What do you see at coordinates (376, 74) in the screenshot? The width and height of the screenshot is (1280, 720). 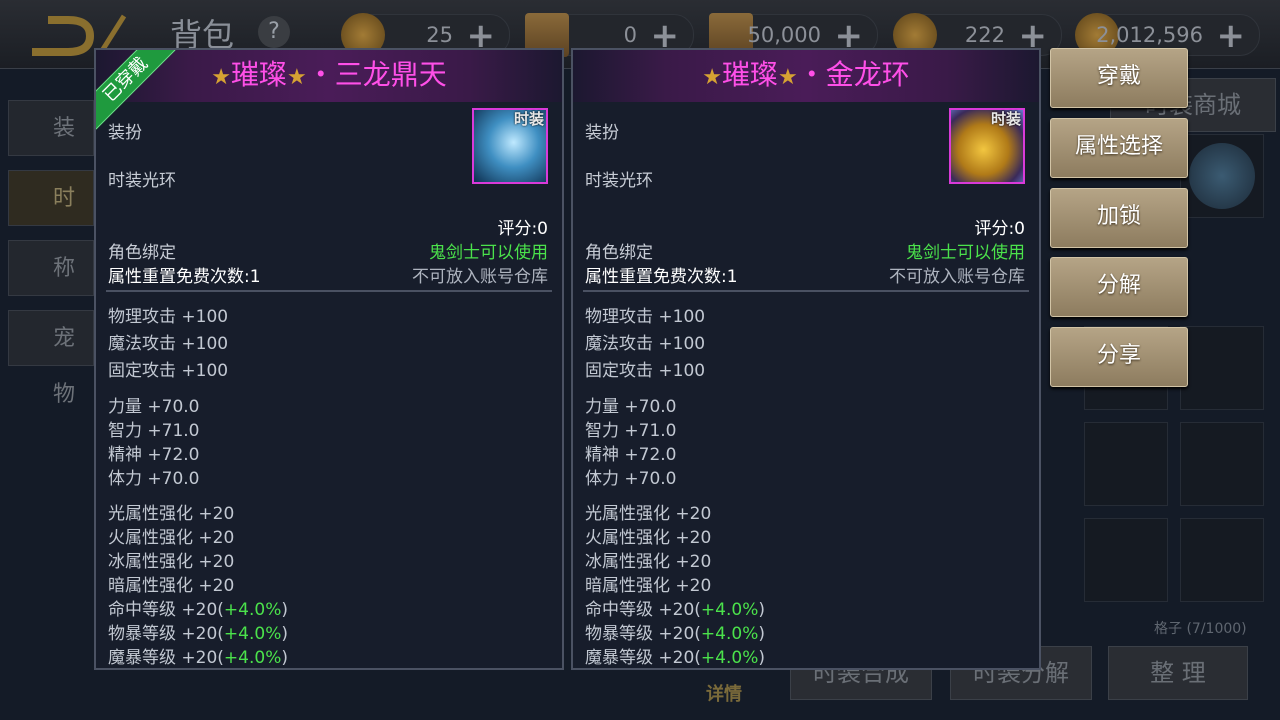 I see `item-name: ・三龙鼎天` at bounding box center [376, 74].